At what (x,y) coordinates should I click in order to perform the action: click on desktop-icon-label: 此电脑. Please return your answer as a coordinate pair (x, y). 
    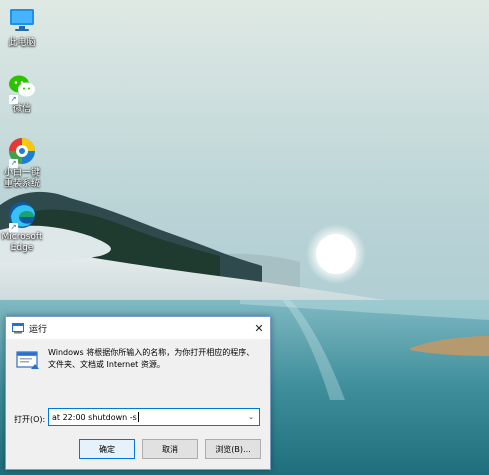
    Looking at the image, I should click on (22, 43).